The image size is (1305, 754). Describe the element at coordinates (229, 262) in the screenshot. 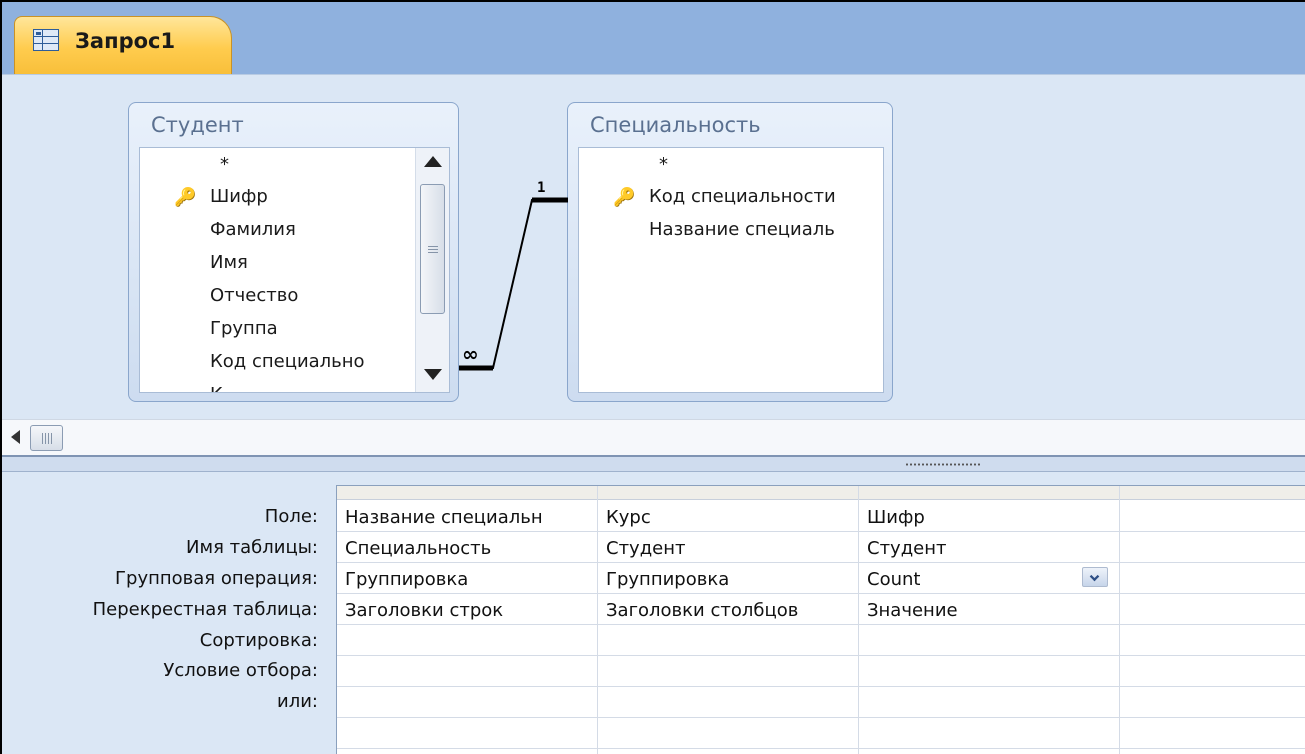

I see `field-imya: Имя` at that location.